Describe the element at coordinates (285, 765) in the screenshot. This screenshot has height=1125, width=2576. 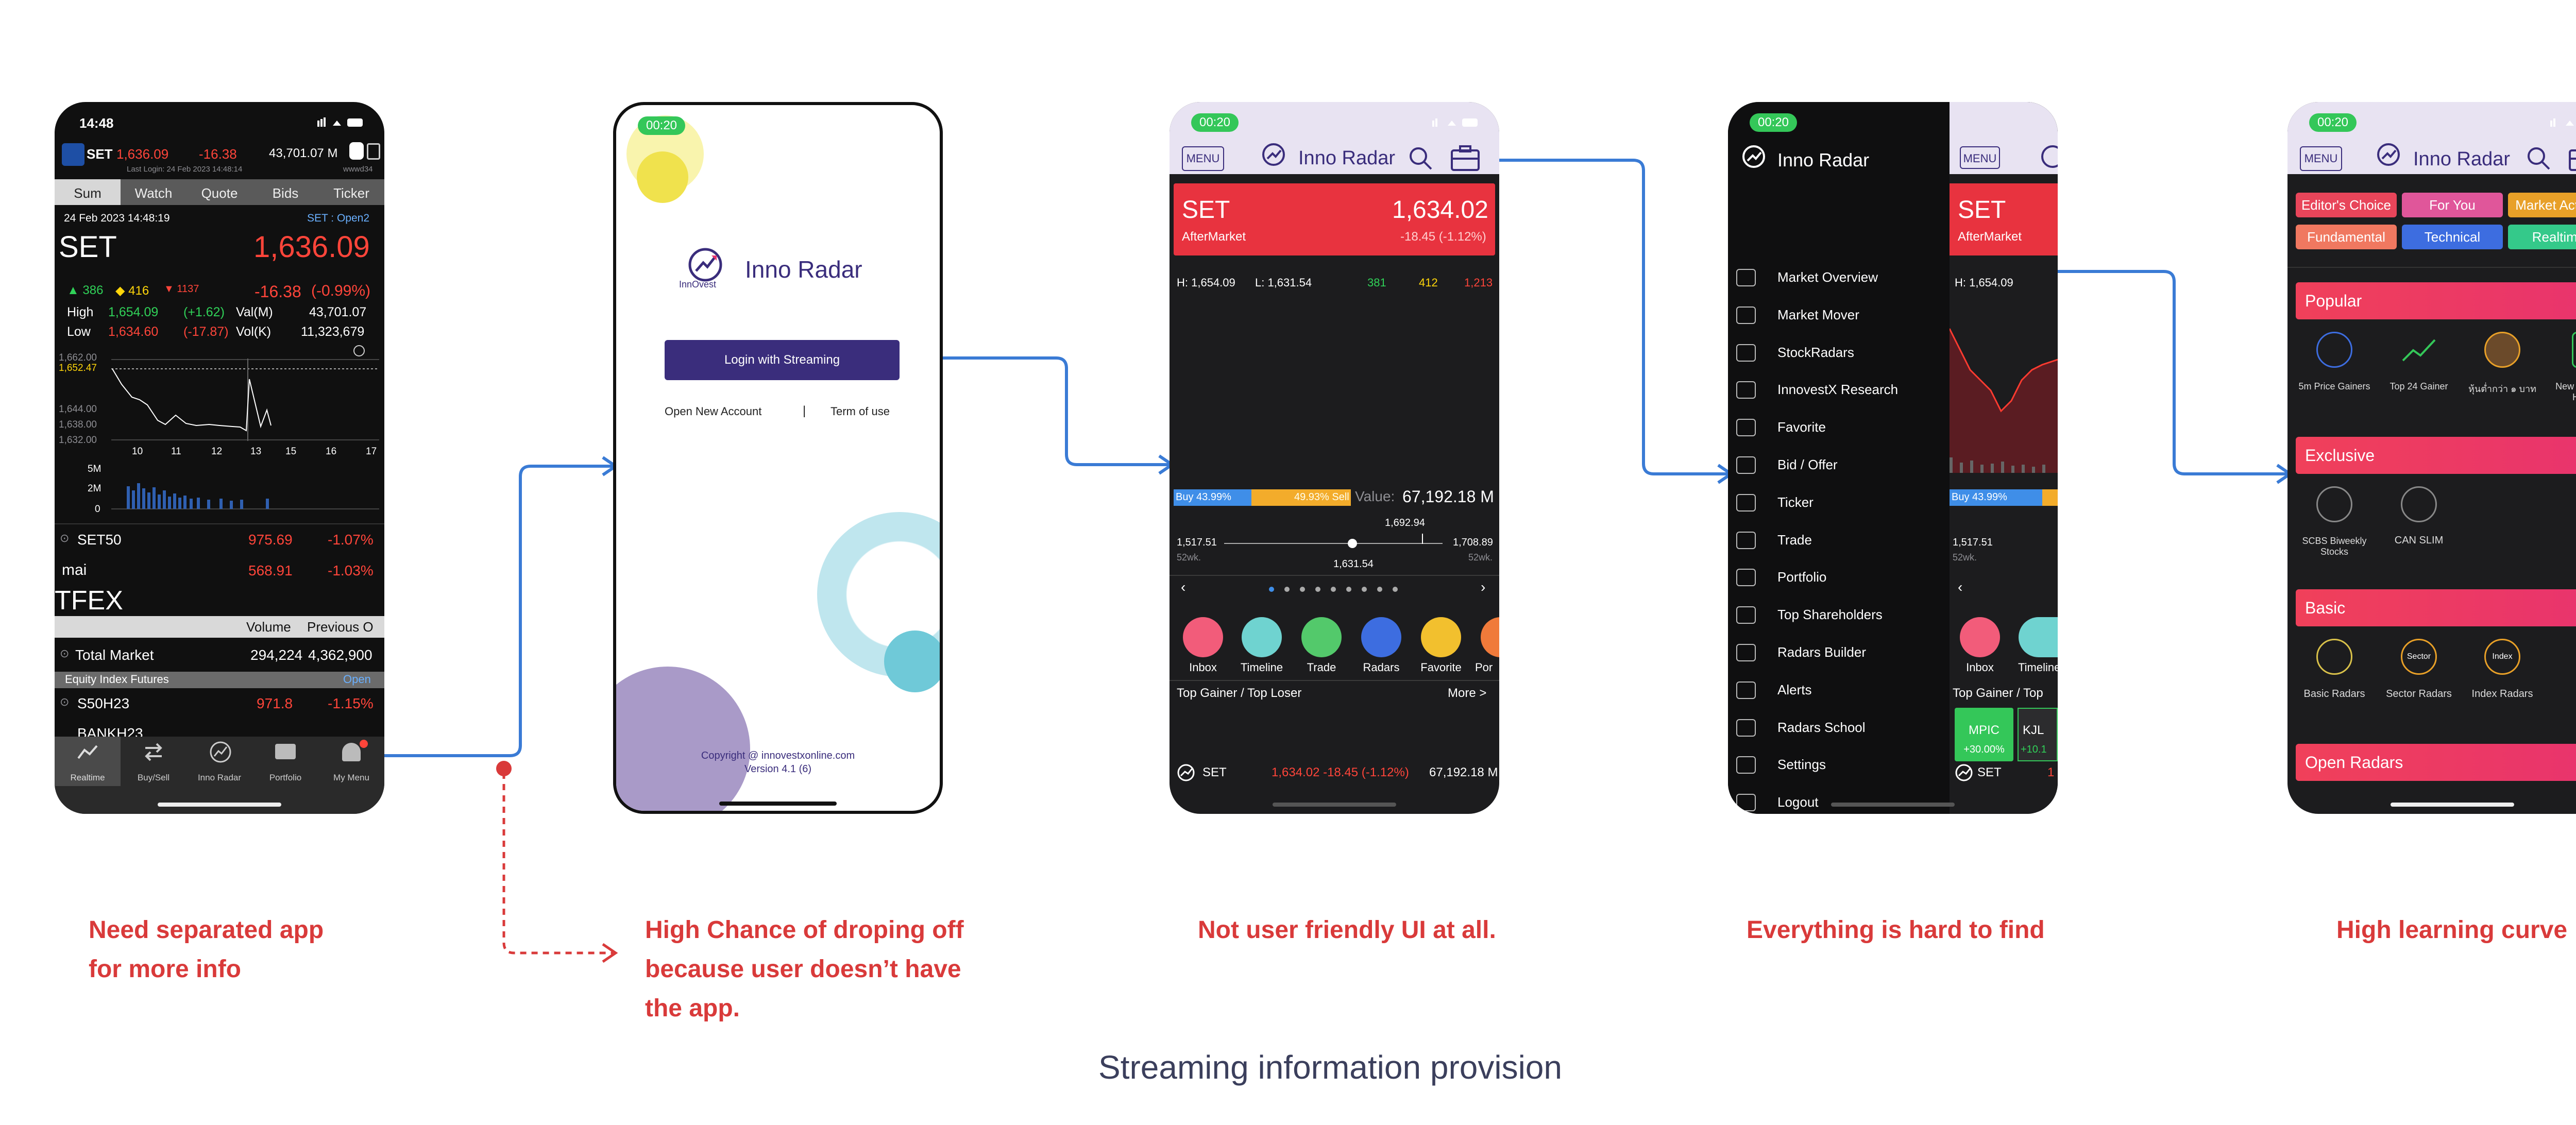
I see `nav-portfolio: Portfolio` at that location.